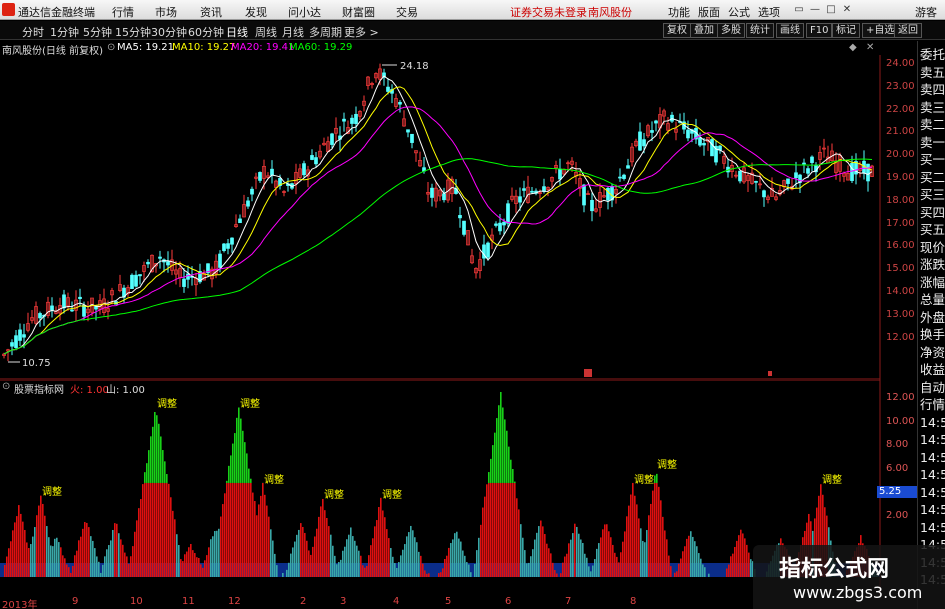  I want to click on collapse-icon: ◆, so click(853, 47).